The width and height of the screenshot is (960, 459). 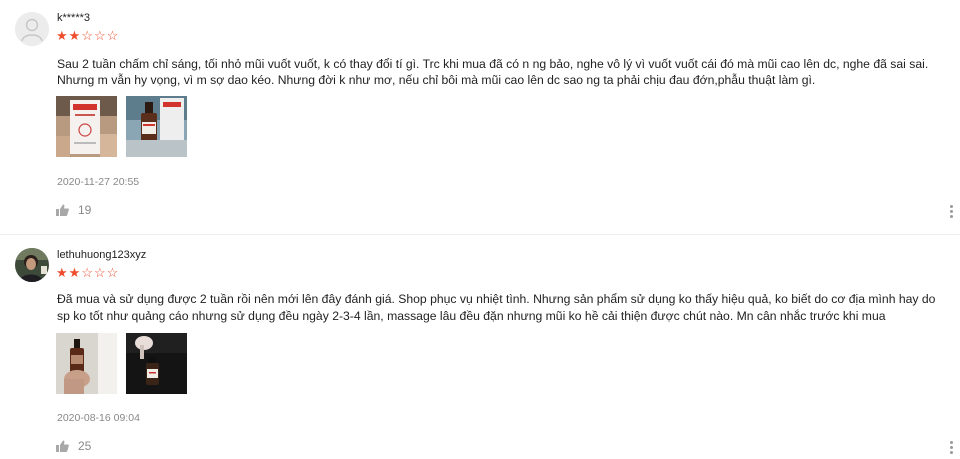 I want to click on default-user-icon, so click(x=32, y=29).